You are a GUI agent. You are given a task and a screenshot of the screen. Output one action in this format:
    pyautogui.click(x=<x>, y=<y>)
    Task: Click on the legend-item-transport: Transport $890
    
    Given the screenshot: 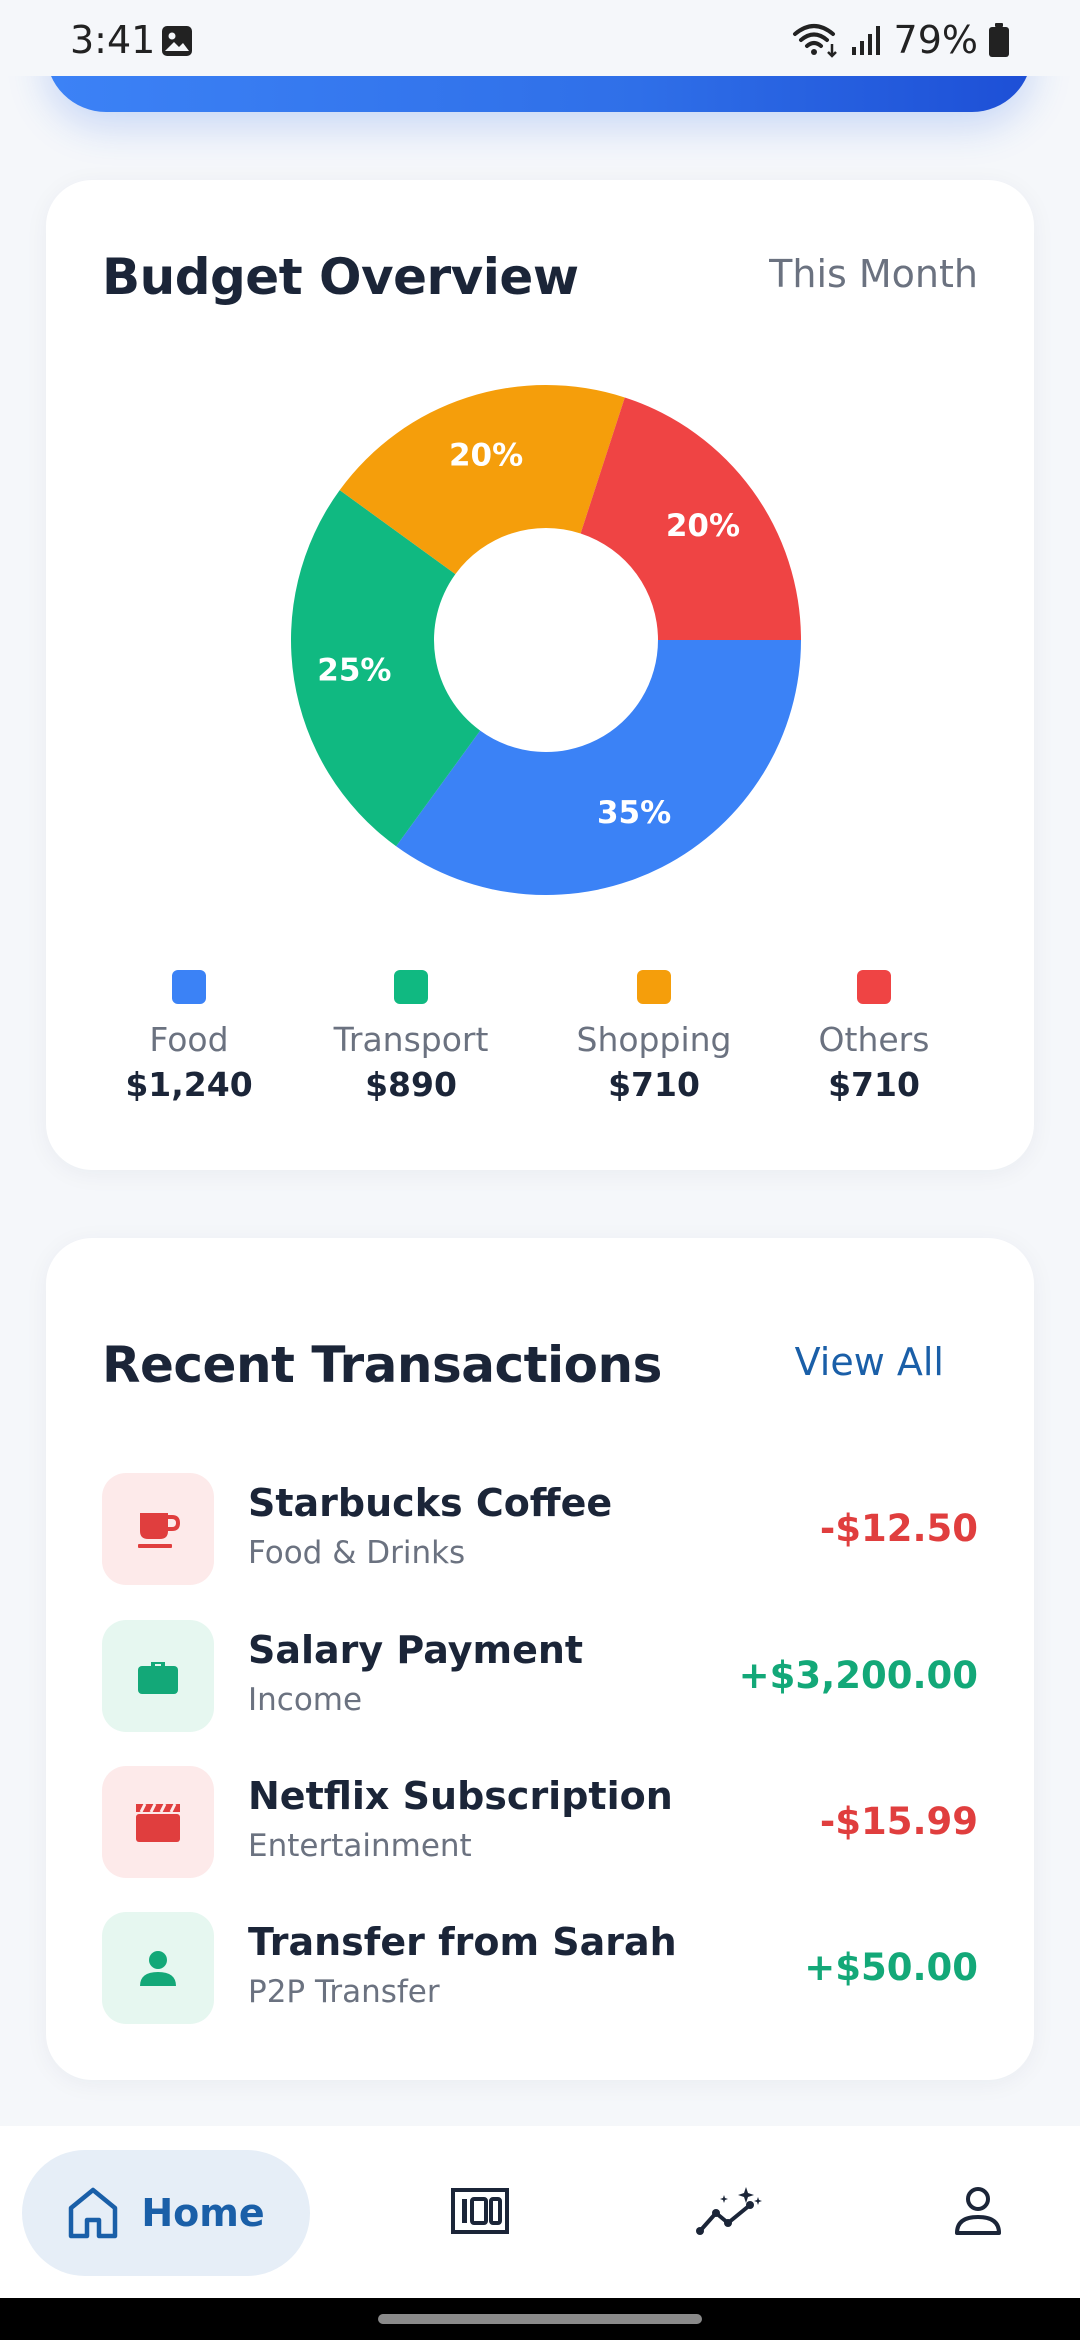 What is the action you would take?
    pyautogui.click(x=411, y=1037)
    